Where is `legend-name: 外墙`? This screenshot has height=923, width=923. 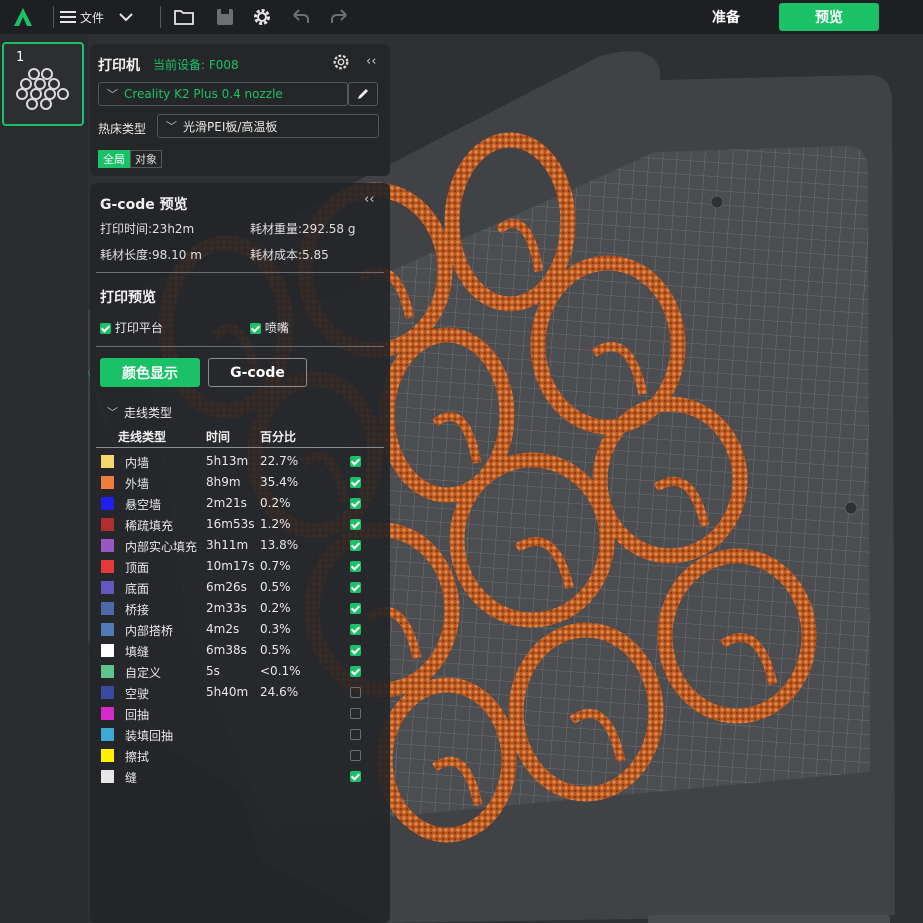 legend-name: 外墙 is located at coordinates (137, 484).